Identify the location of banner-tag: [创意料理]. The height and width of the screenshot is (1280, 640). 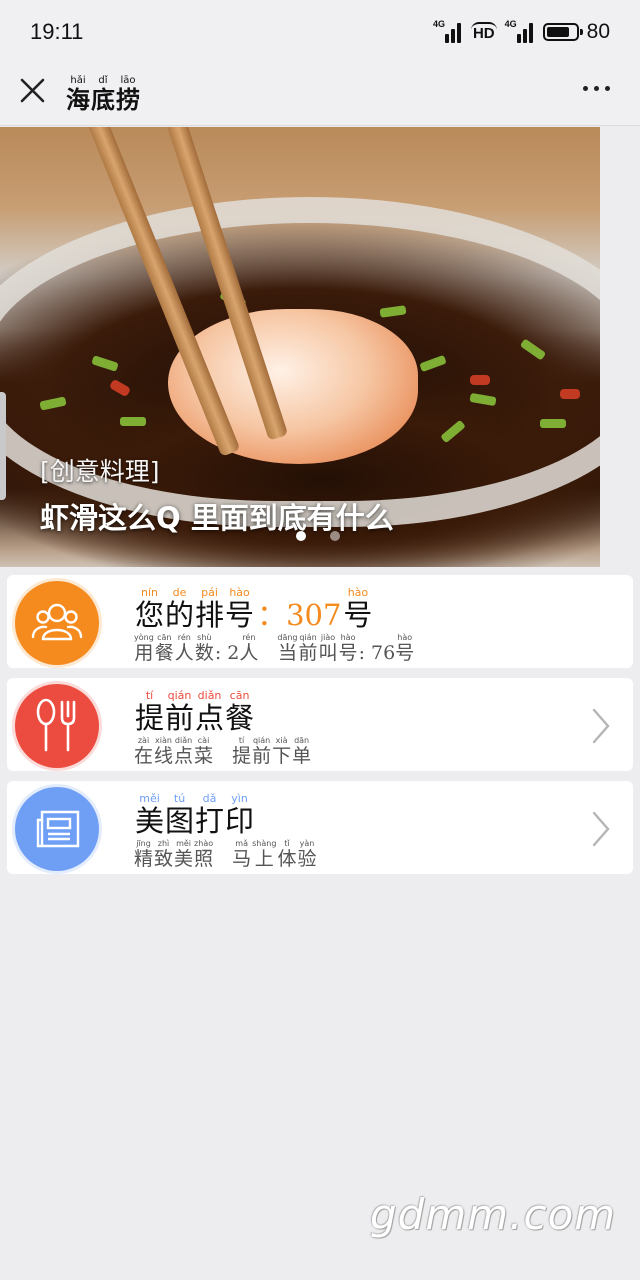
(100, 471).